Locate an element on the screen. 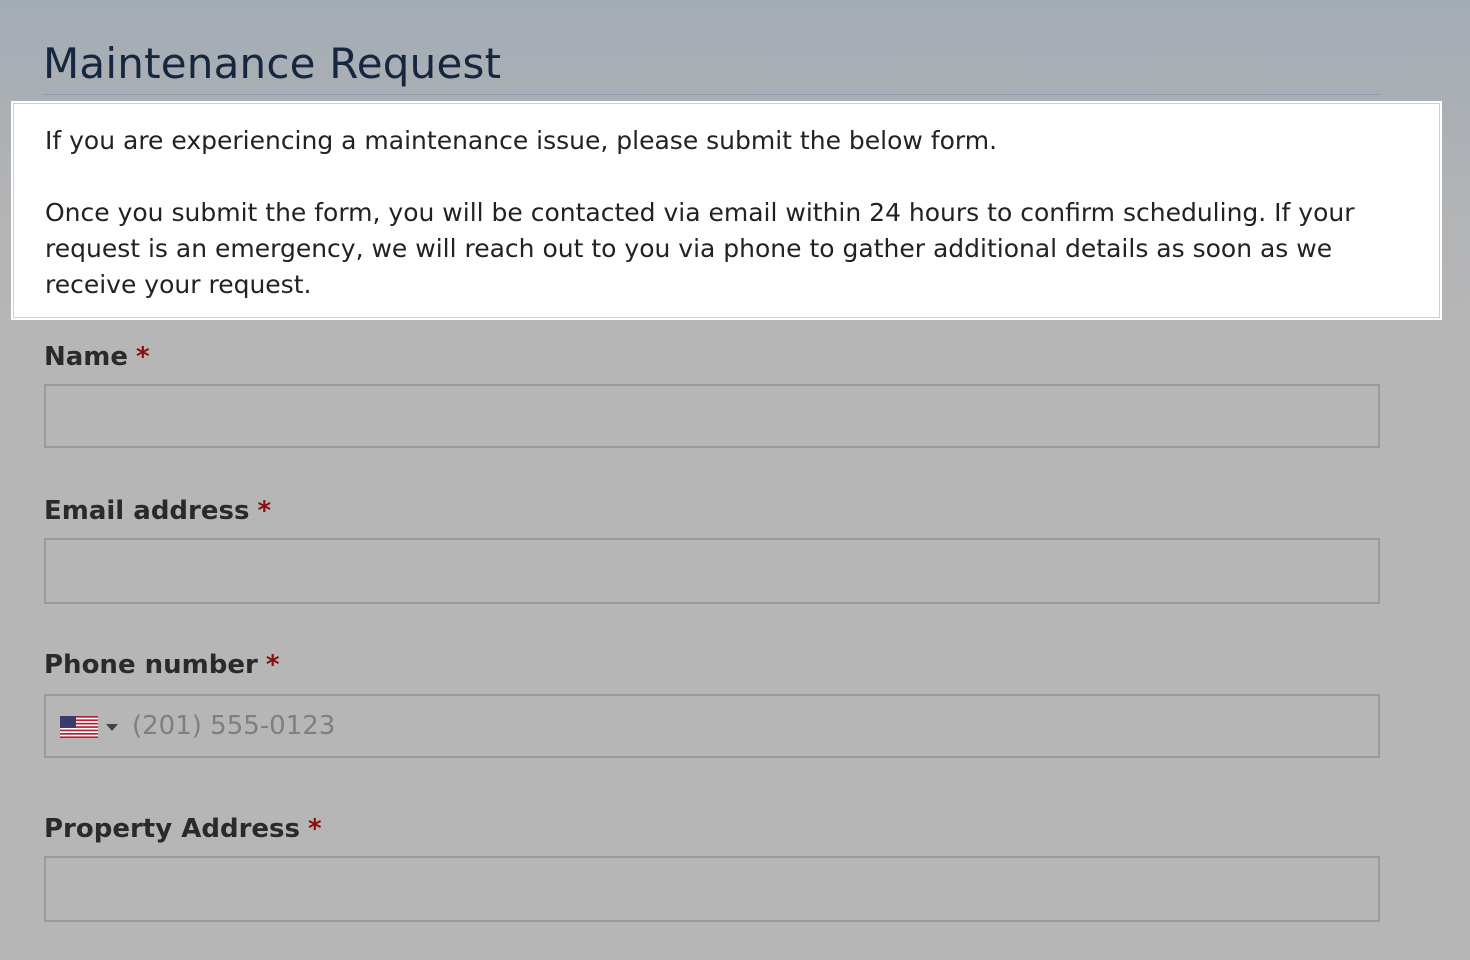 The width and height of the screenshot is (1470, 960). property-address-label: Property Address * is located at coordinates (183, 829).